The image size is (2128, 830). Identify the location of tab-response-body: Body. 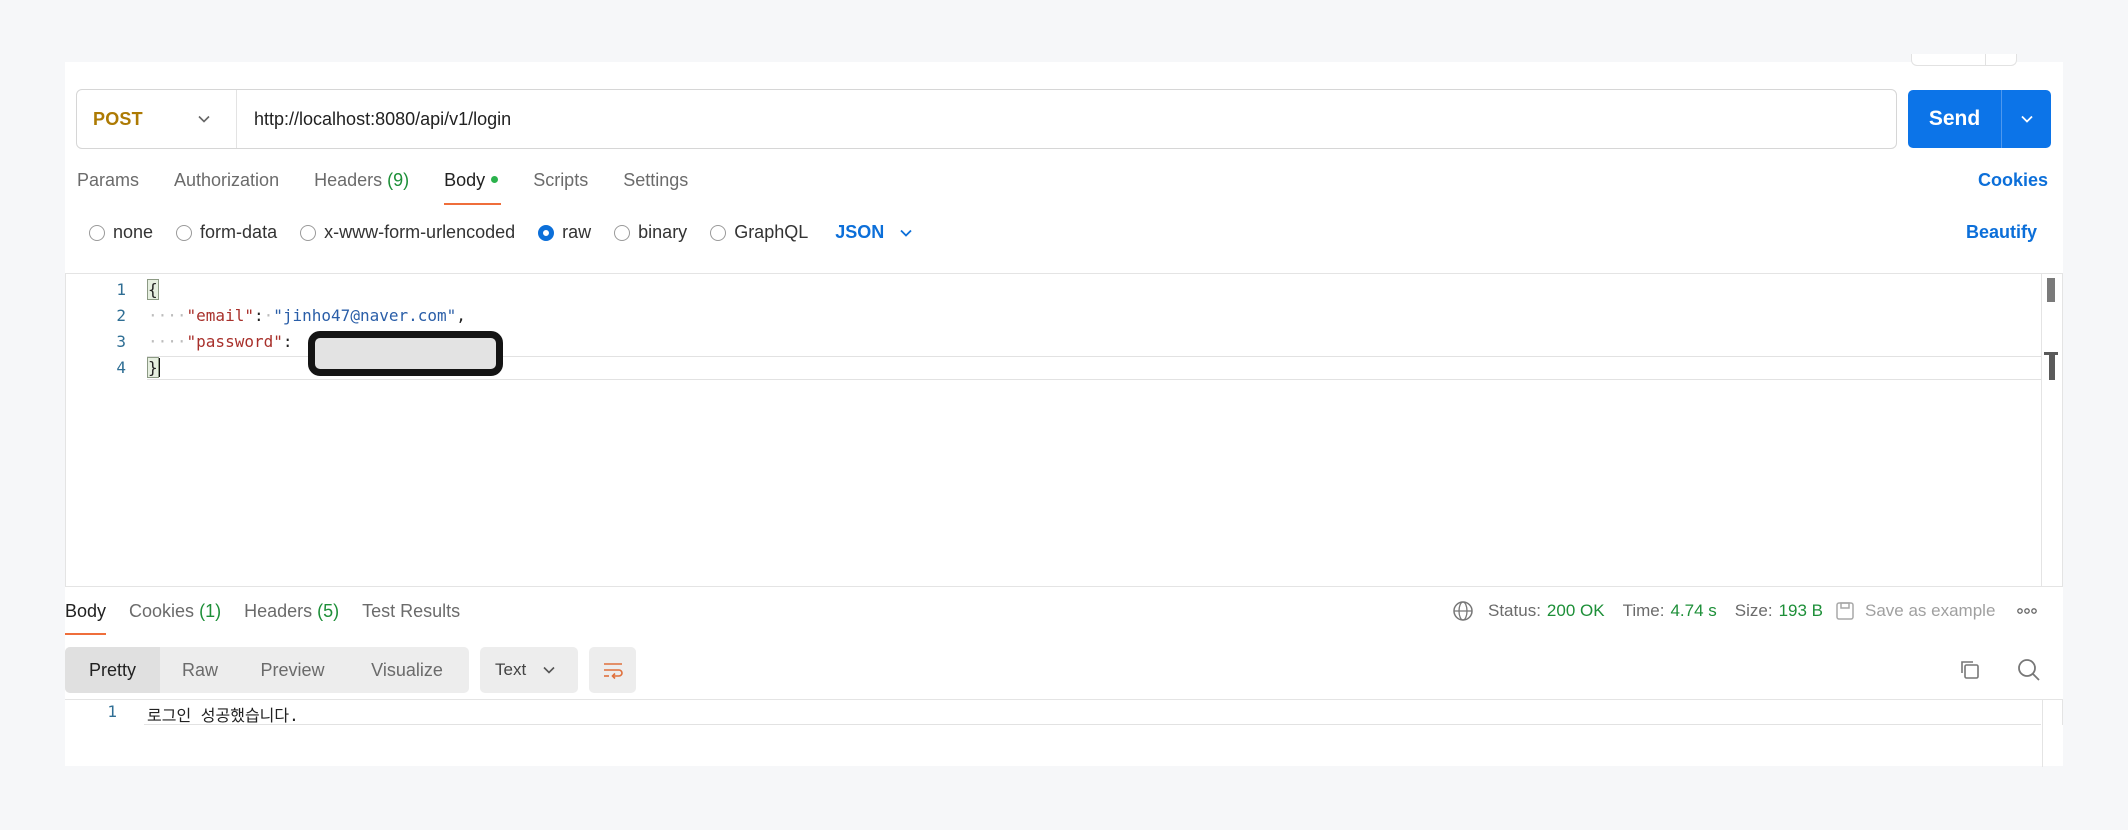
(86, 618).